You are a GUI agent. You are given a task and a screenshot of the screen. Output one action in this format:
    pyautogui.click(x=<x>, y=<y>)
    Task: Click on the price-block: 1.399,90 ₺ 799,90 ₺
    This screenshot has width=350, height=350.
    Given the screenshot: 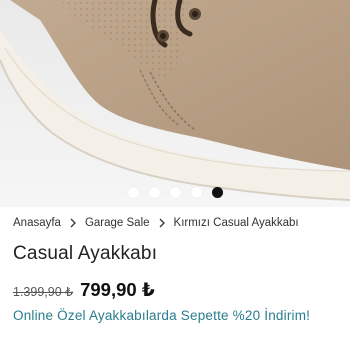 What is the action you would take?
    pyautogui.click(x=84, y=290)
    